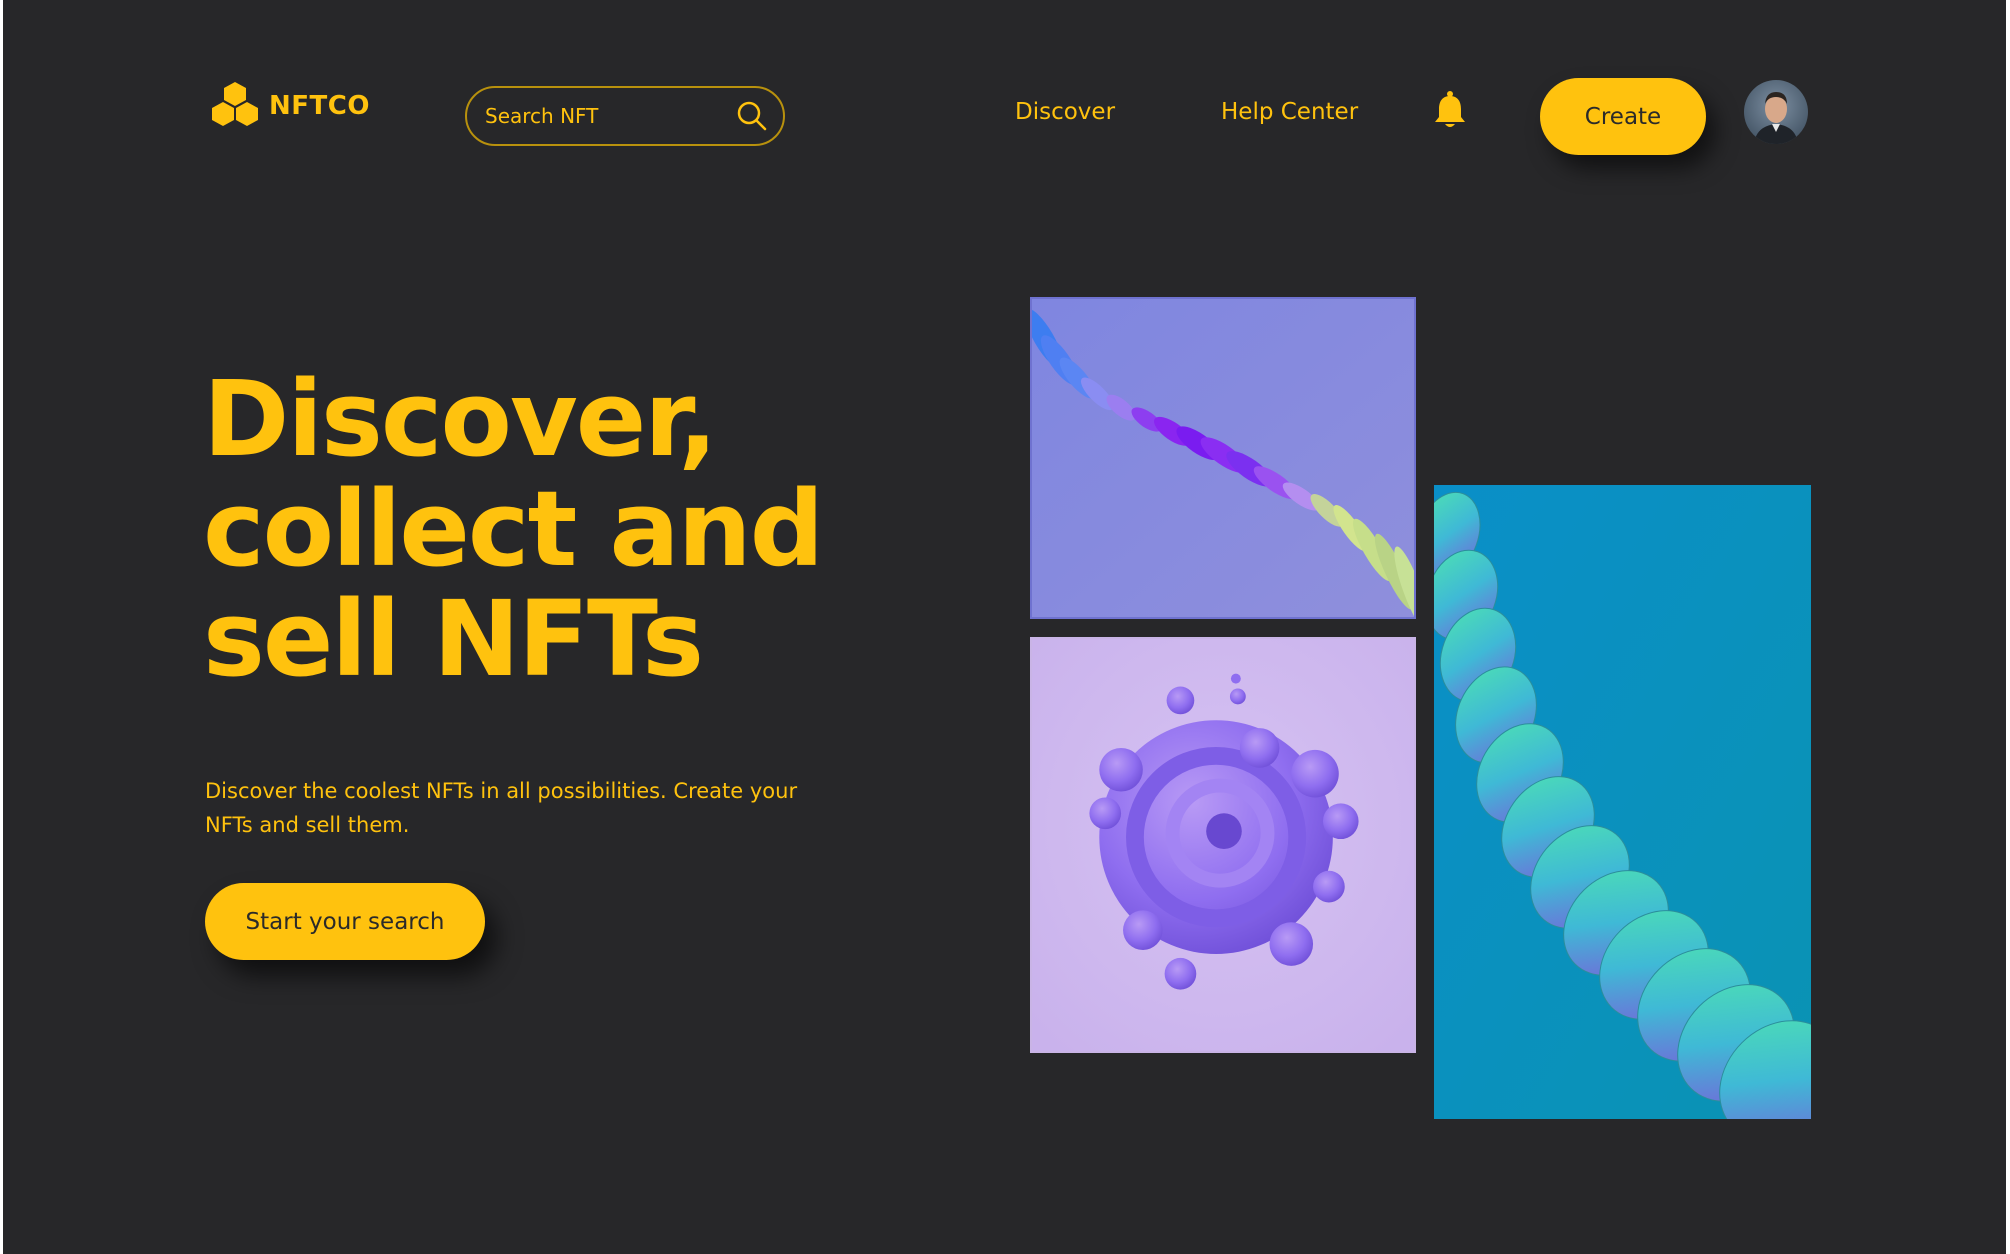 The height and width of the screenshot is (1254, 2010). I want to click on teal-wave-ribbon-image, so click(1622, 802).